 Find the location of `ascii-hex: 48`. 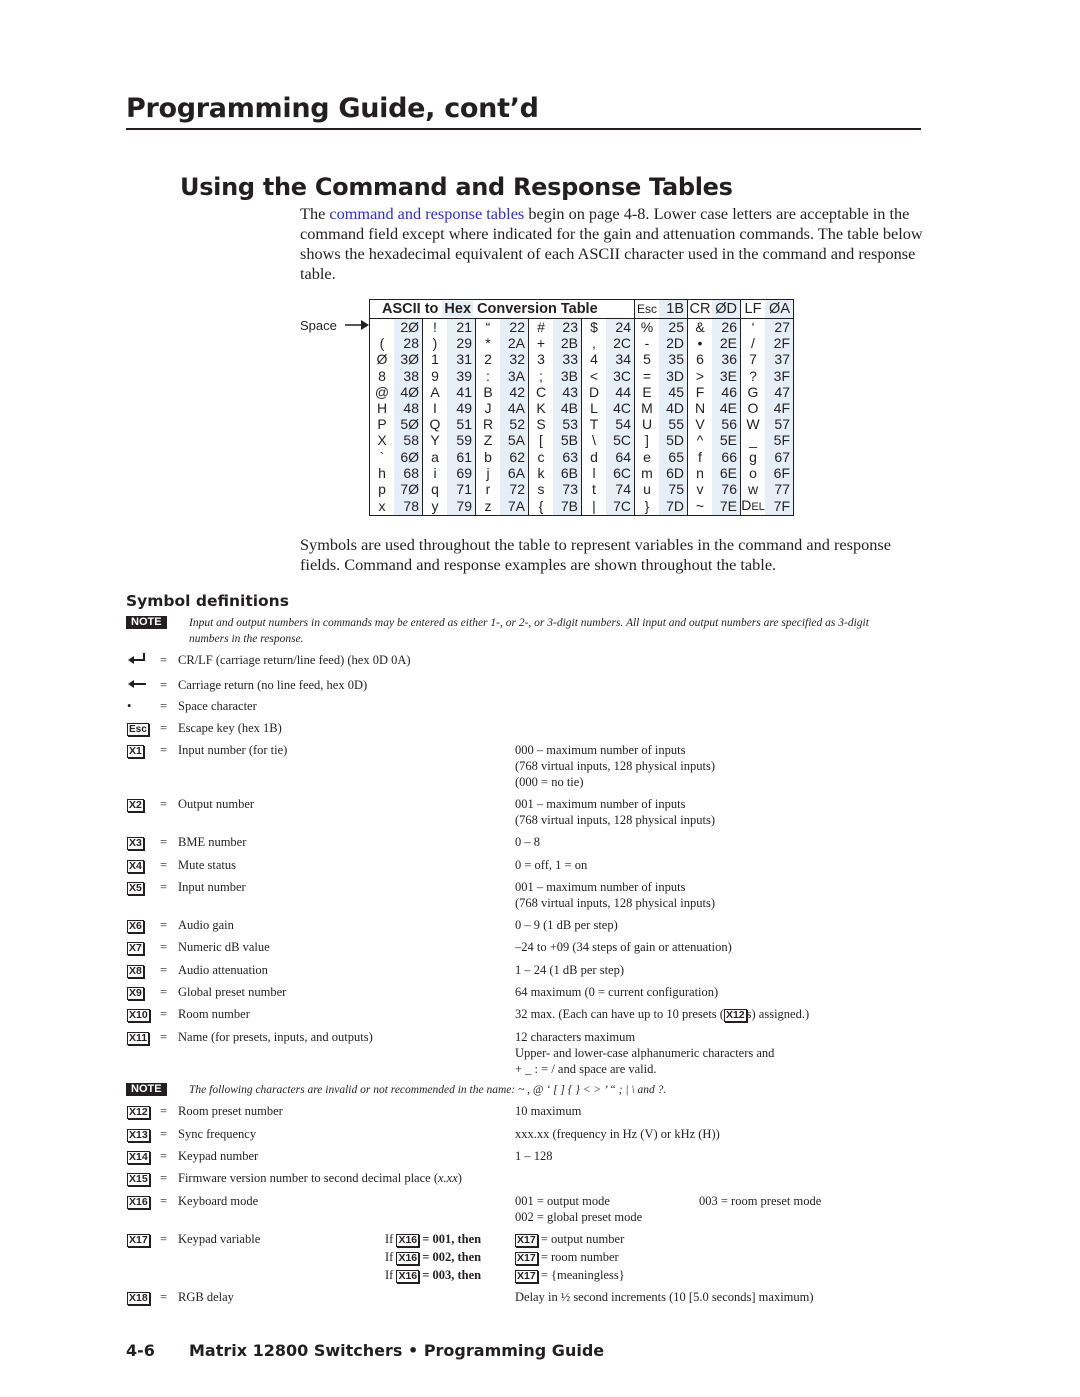

ascii-hex: 48 is located at coordinates (408, 408).